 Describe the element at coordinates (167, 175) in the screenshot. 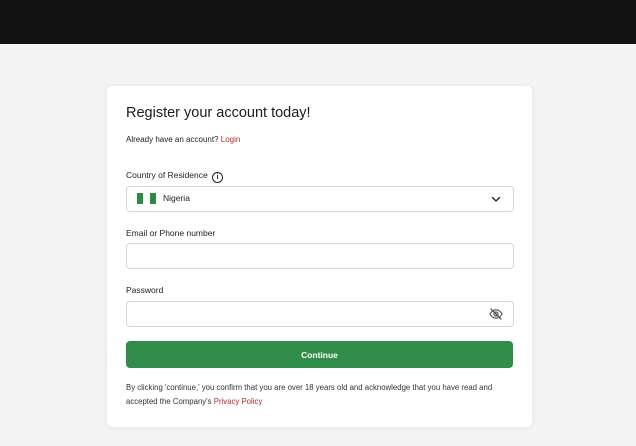

I see `country-label-text: Country of Residence` at that location.